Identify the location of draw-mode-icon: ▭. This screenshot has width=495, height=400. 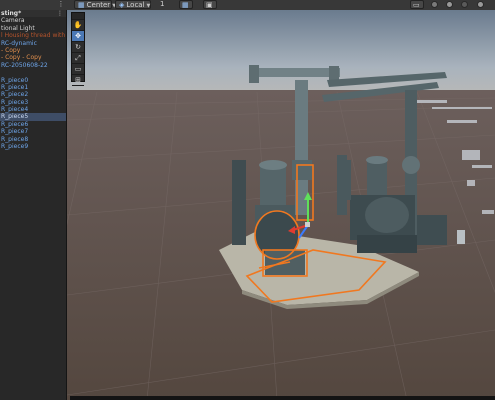
(416, 5).